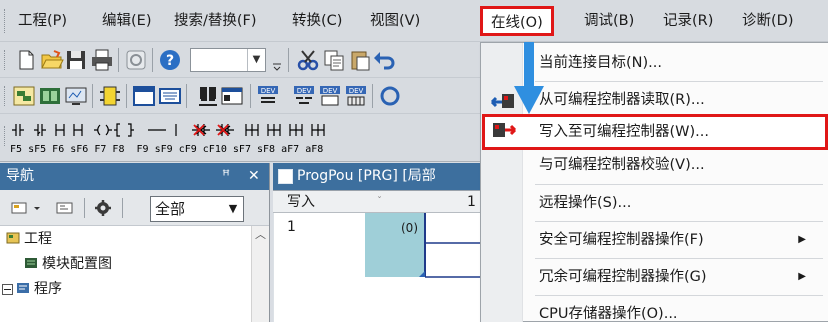 This screenshot has height=322, width=828. I want to click on device-batch-icon: DEV, so click(268, 96).